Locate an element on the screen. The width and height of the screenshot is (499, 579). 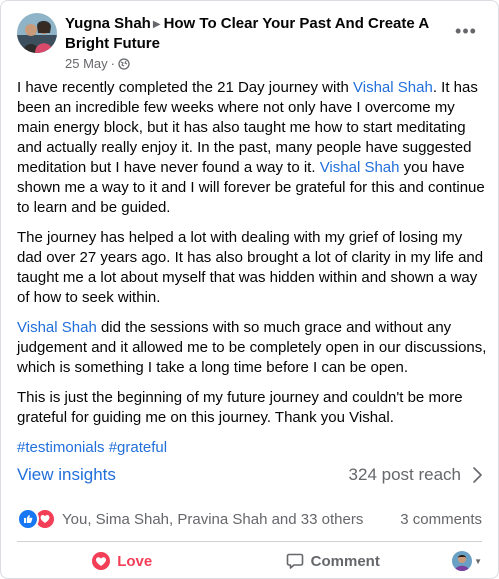
love-button-label: Love is located at coordinates (135, 561).